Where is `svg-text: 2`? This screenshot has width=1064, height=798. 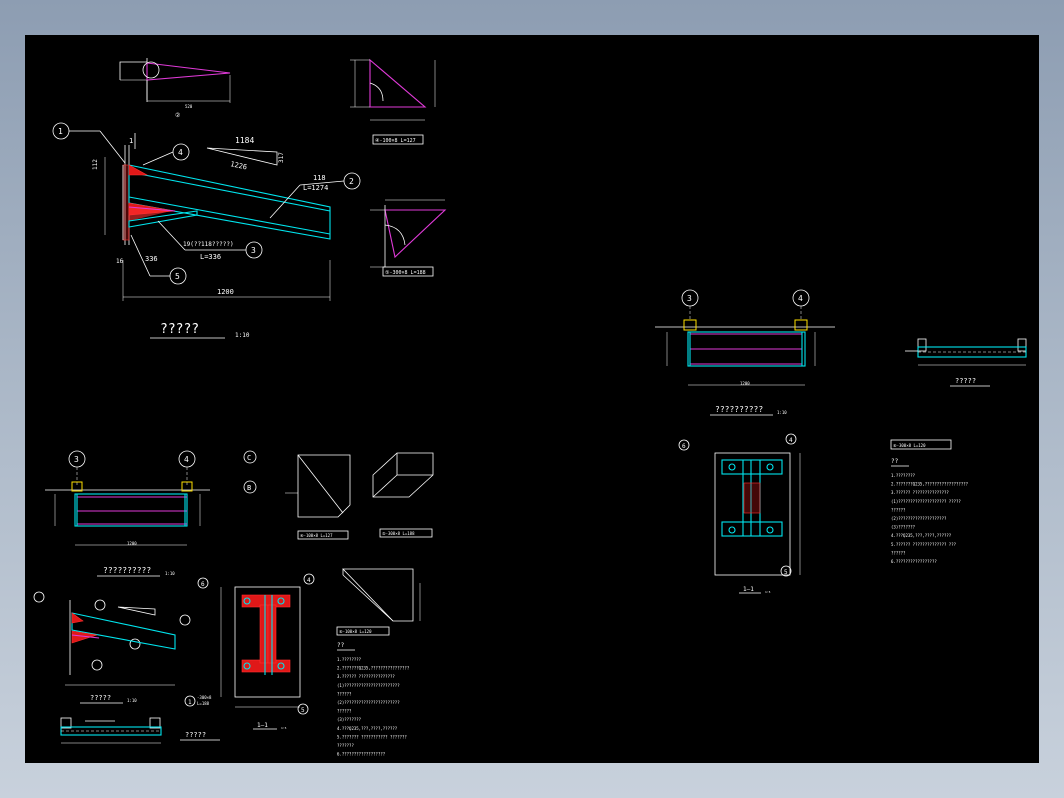 svg-text: 2 is located at coordinates (351, 181).